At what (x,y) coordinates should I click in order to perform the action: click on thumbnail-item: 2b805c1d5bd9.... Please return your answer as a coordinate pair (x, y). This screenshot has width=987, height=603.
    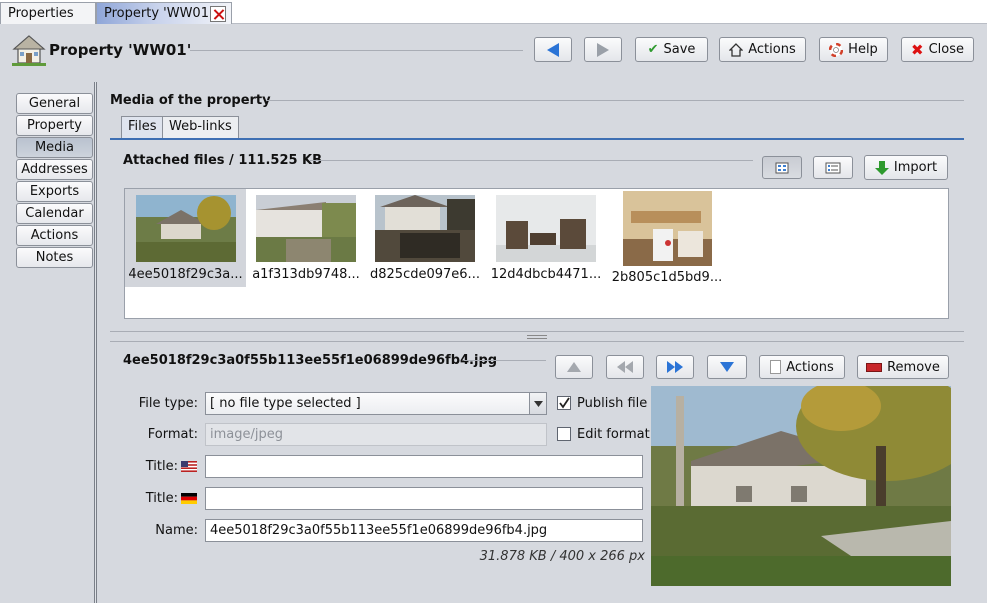
    Looking at the image, I should click on (667, 240).